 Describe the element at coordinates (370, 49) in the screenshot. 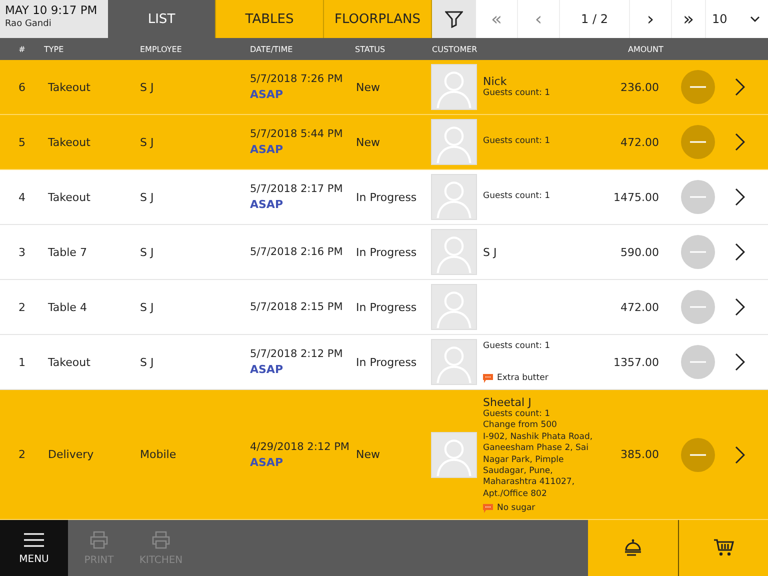

I see `column-header: STATUS` at that location.